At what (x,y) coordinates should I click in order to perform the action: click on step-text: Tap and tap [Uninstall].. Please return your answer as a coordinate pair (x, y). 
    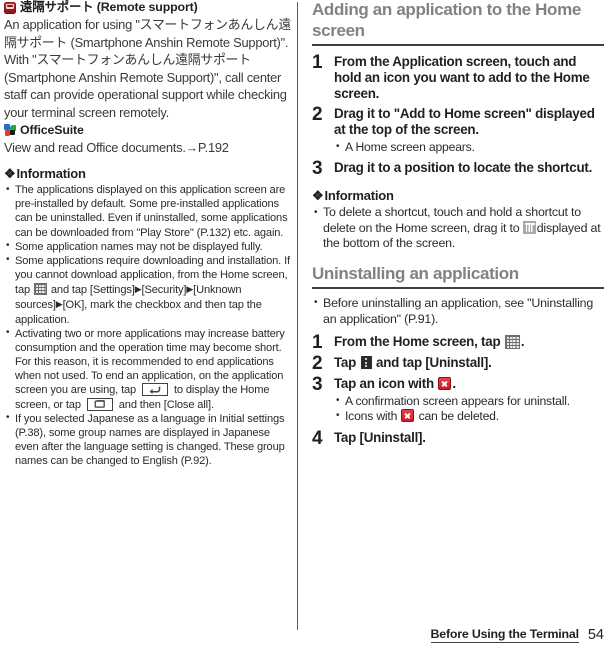
    Looking at the image, I should click on (469, 363).